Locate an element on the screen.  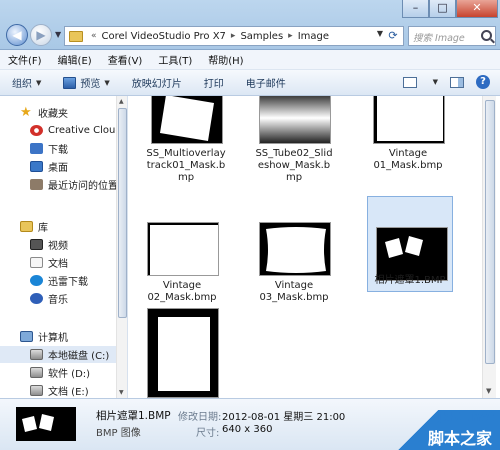
preview-pane-icon is located at coordinates (457, 82).